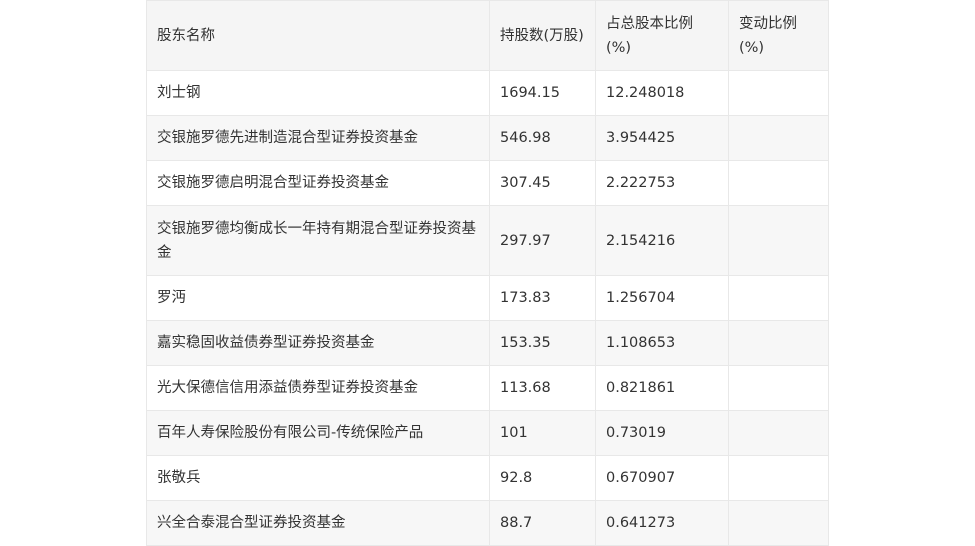 Image resolution: width=975 pixels, height=546 pixels. I want to click on cell-shares: 546.98, so click(542, 138).